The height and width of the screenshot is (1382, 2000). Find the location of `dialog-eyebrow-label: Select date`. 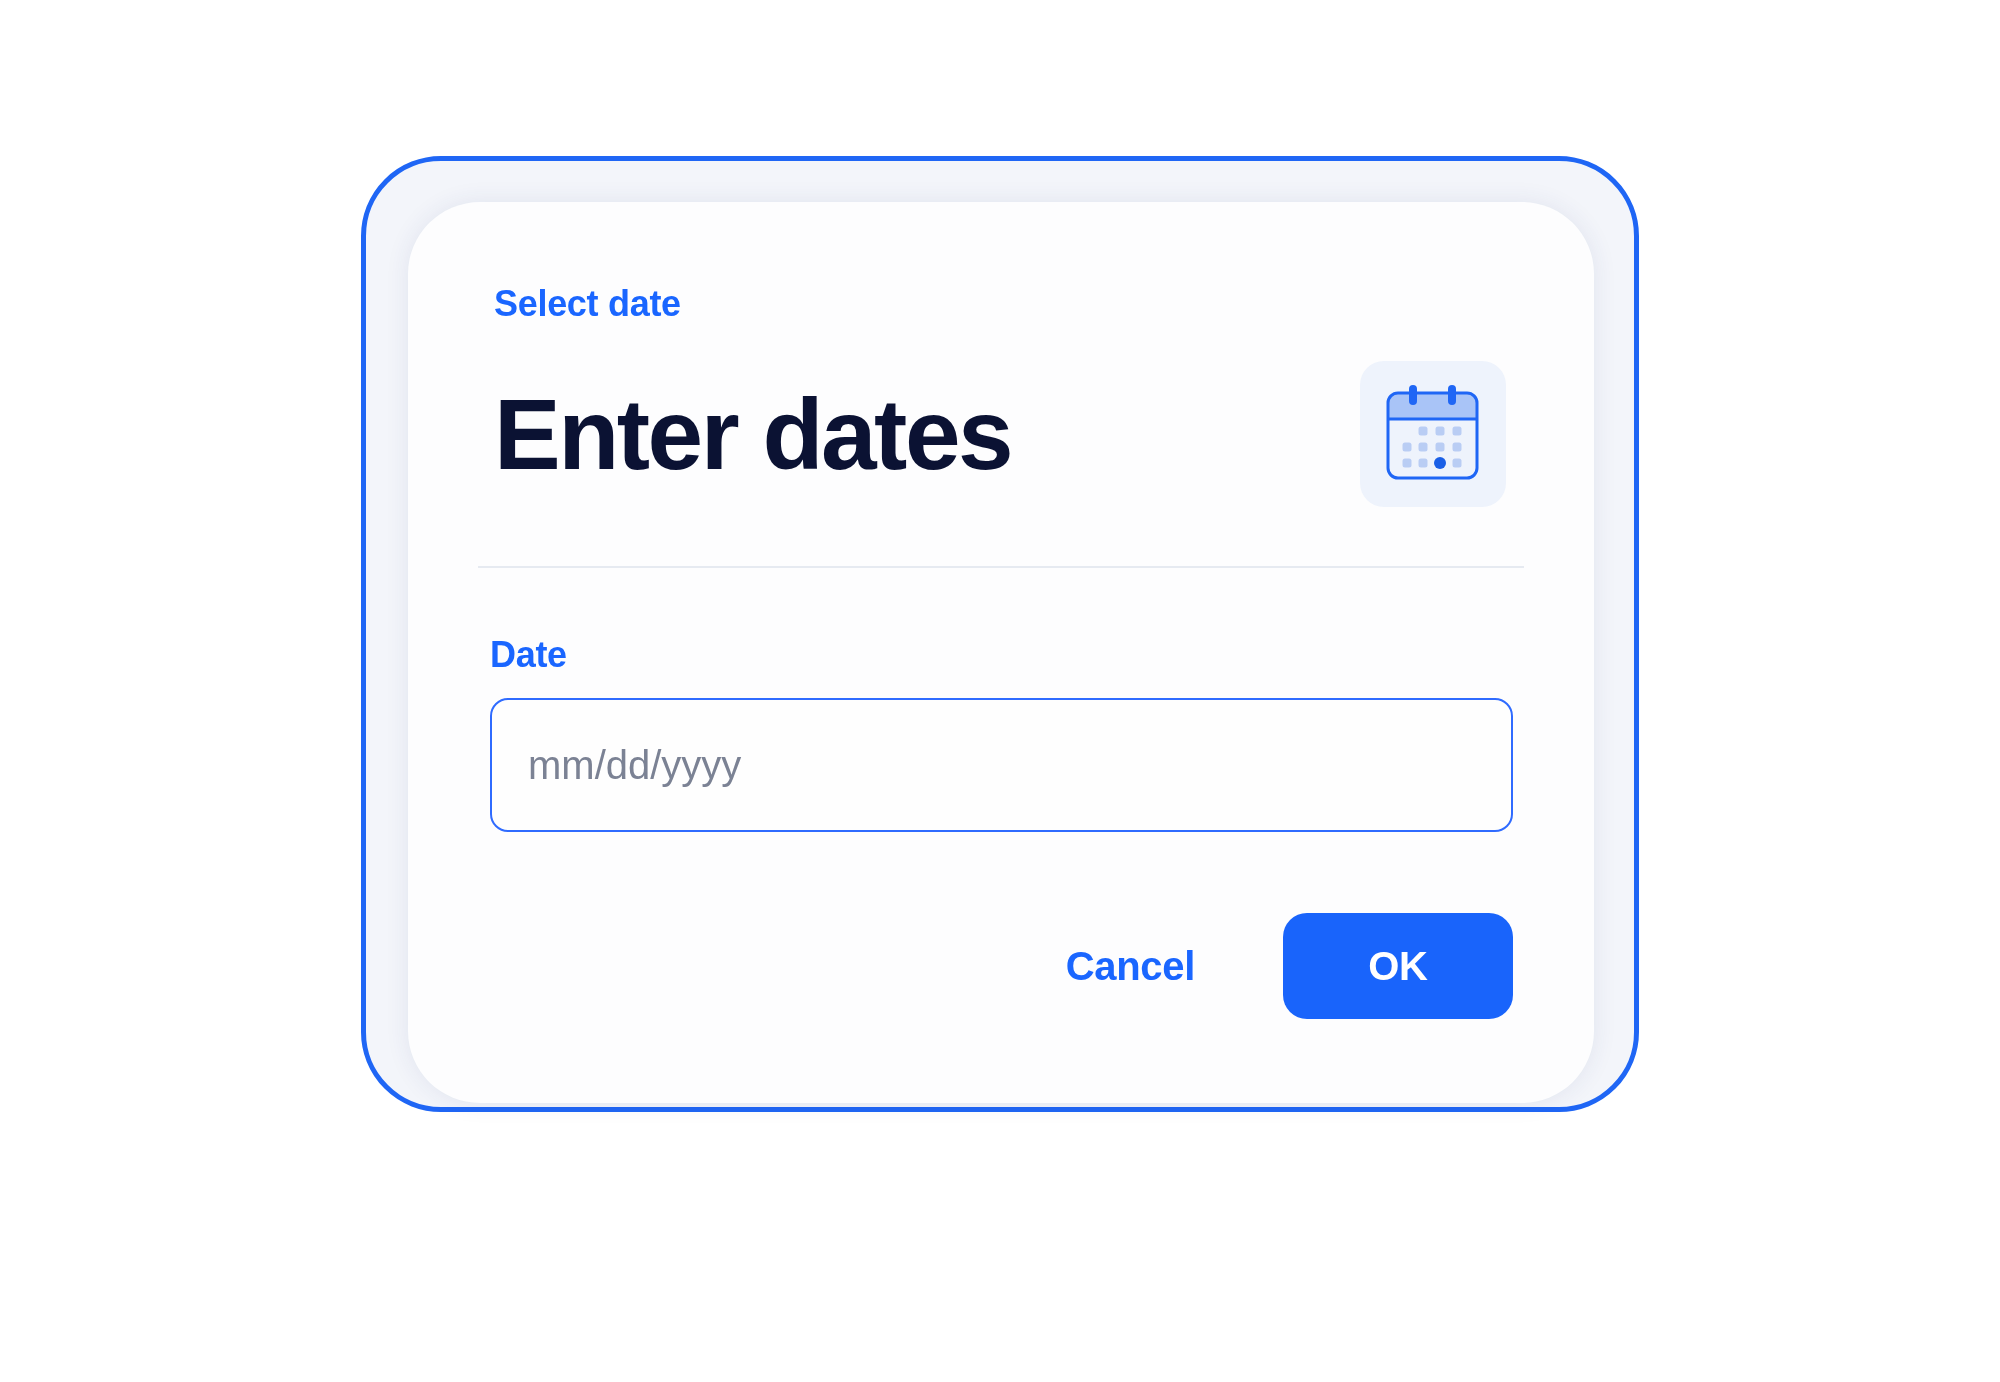

dialog-eyebrow-label: Select date is located at coordinates (587, 304).